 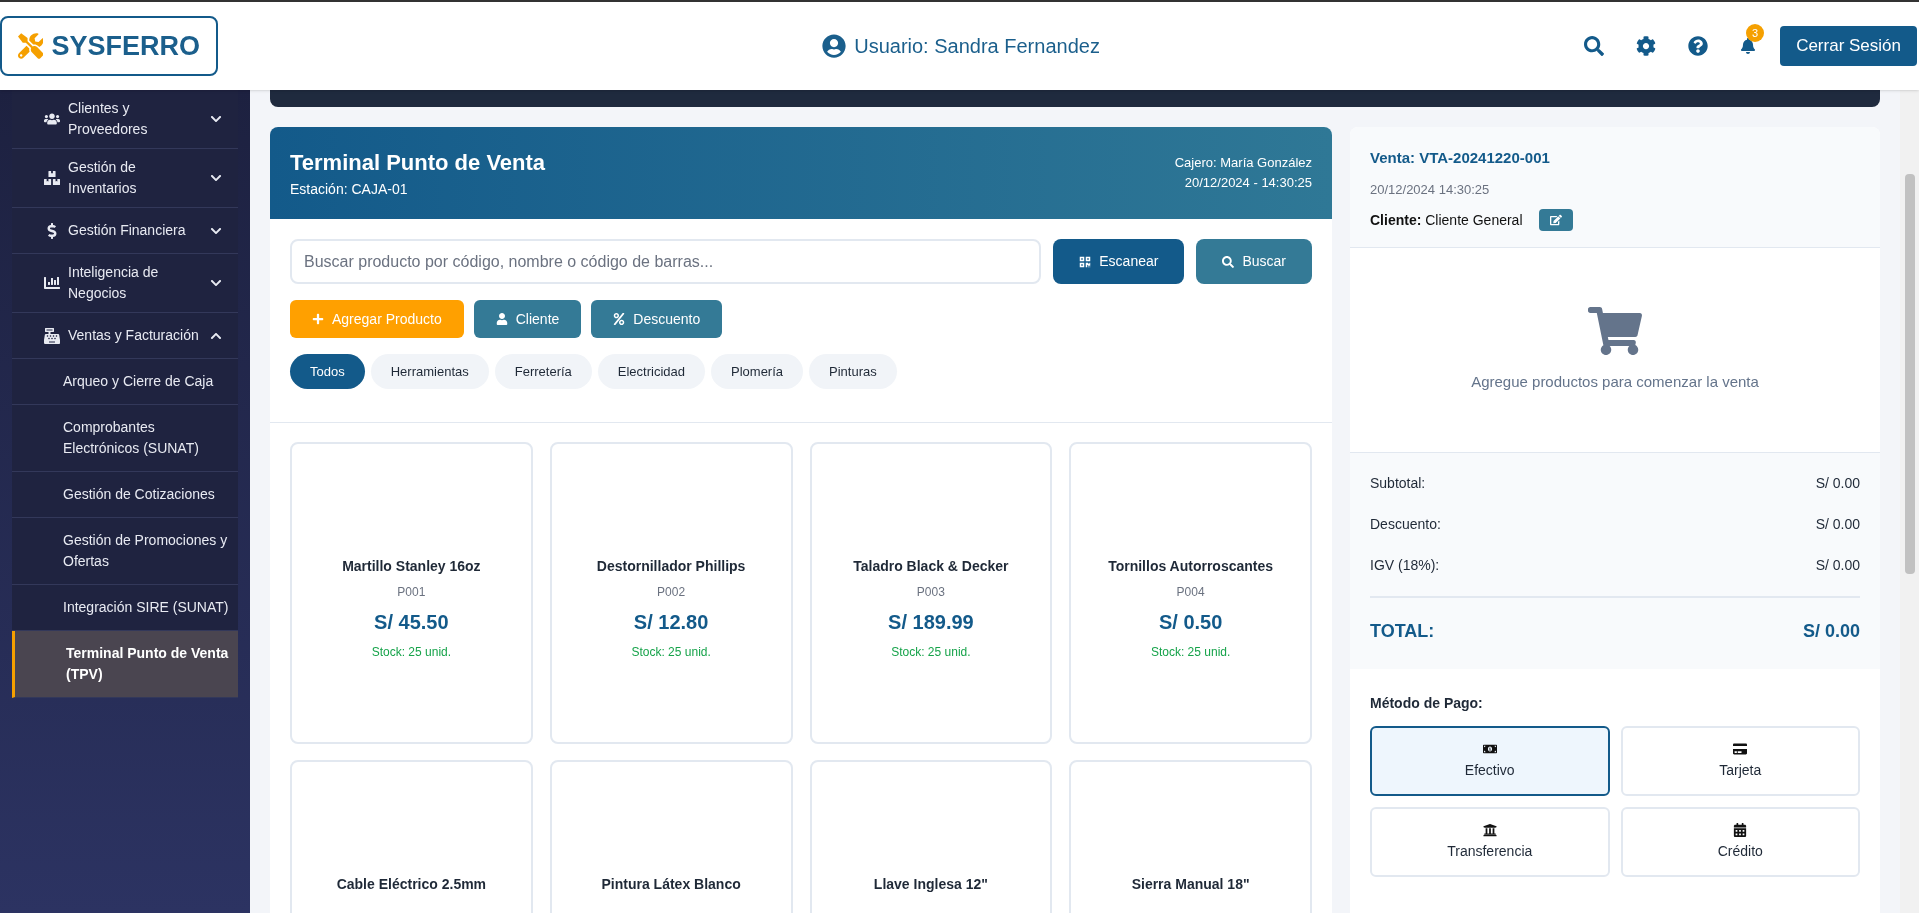 What do you see at coordinates (125, 382) in the screenshot?
I see `sidebar-submenu-item: Arqueo y Cierre de Caja` at bounding box center [125, 382].